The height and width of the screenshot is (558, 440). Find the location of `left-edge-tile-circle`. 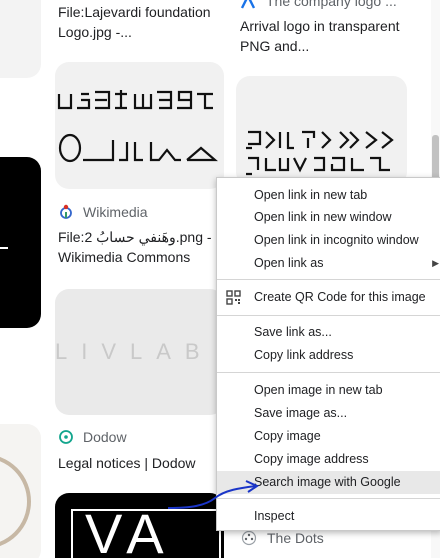

left-edge-tile-circle is located at coordinates (20, 491).